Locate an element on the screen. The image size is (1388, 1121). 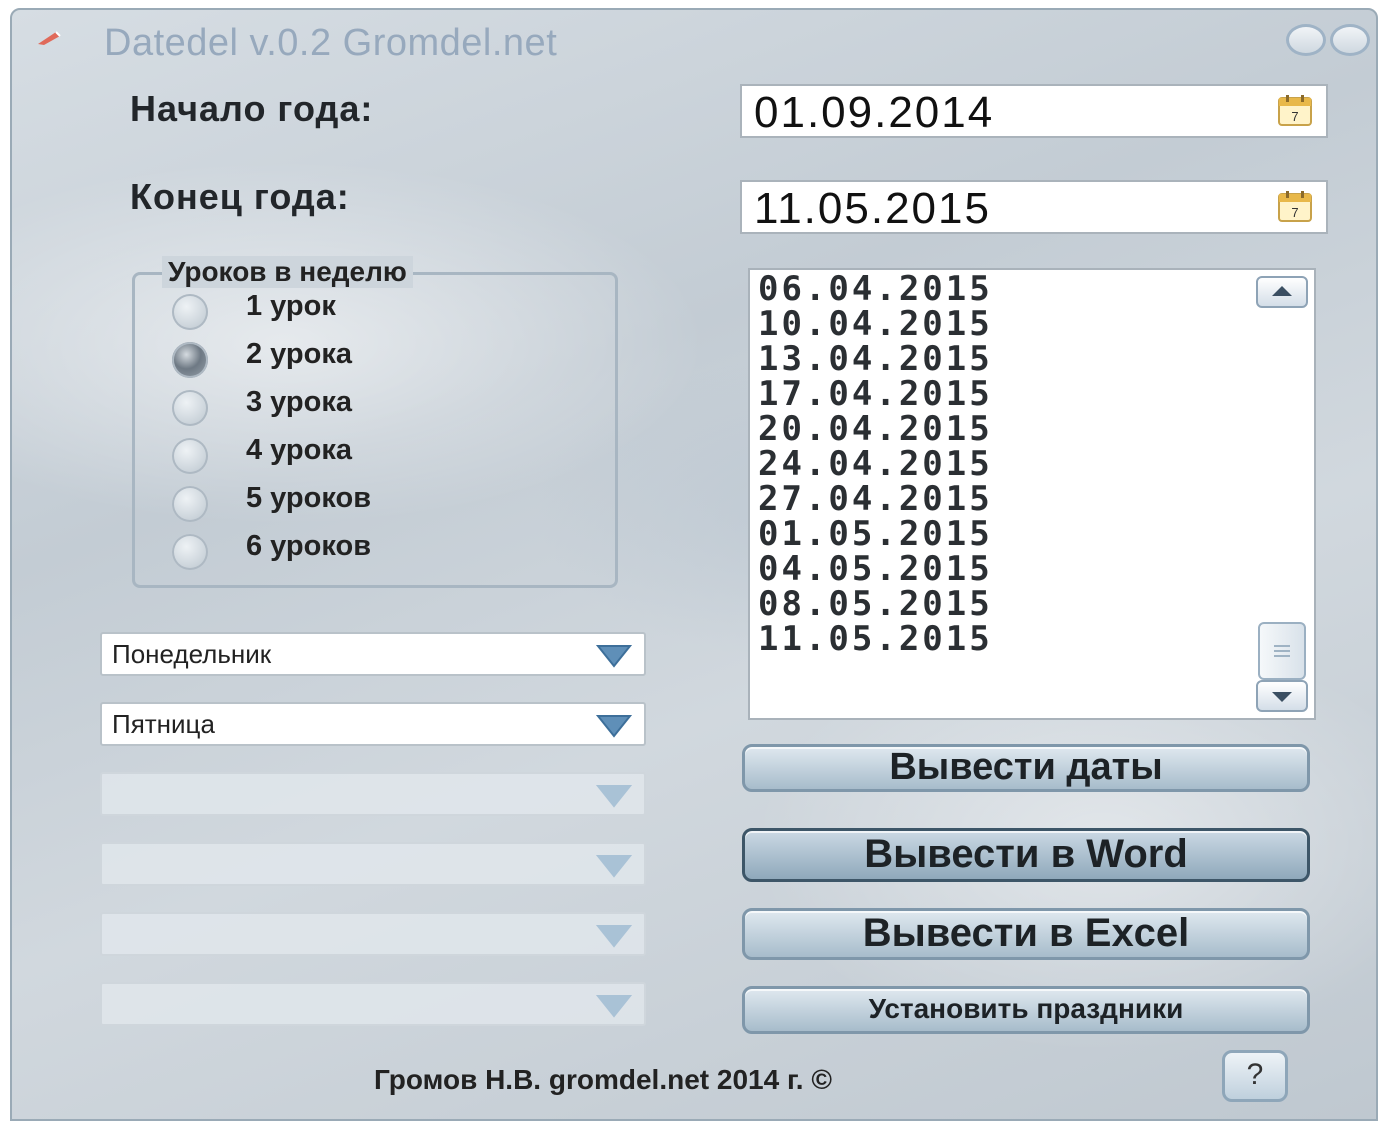
list-item: 20.04.2015 is located at coordinates (875, 429).